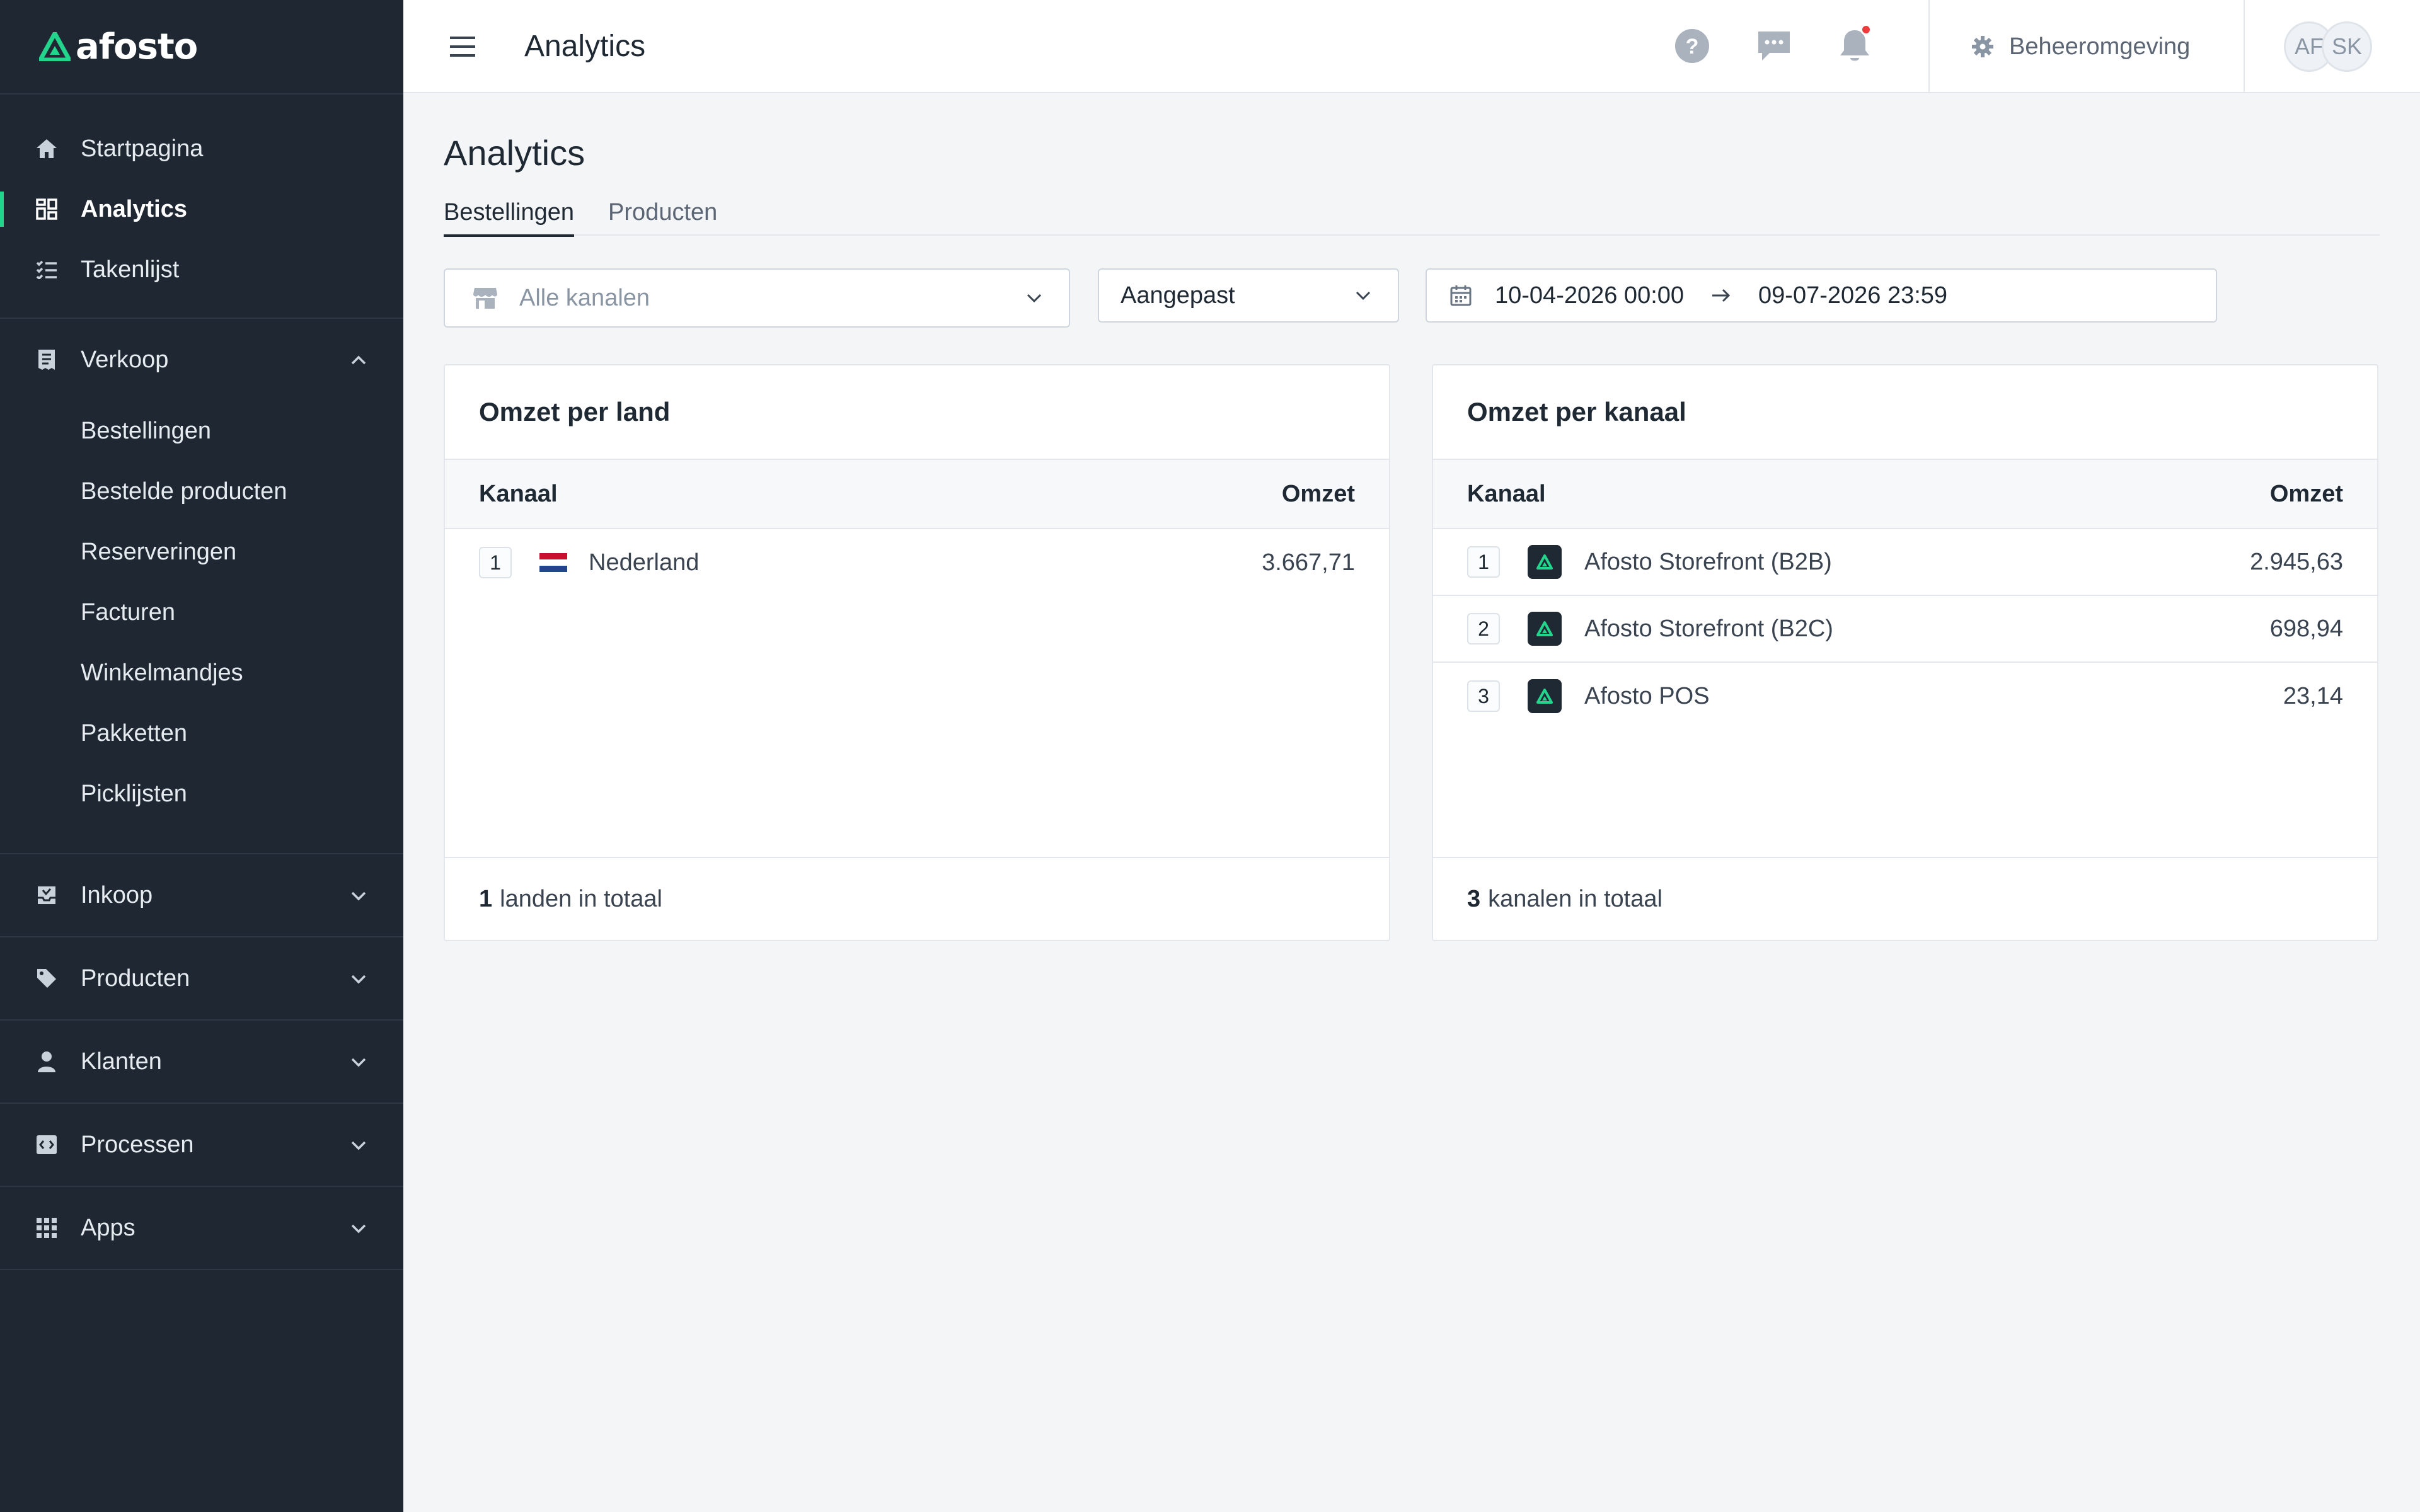 The image size is (2420, 1512). Describe the element at coordinates (202, 552) in the screenshot. I see `sidebar-item-reserveringen: Reserveringen` at that location.